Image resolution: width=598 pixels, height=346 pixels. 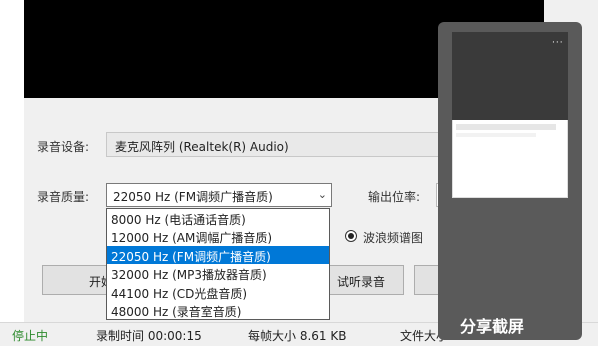 I want to click on quality-option: 32000 Hz (MP3播放器音质), so click(x=218, y=273).